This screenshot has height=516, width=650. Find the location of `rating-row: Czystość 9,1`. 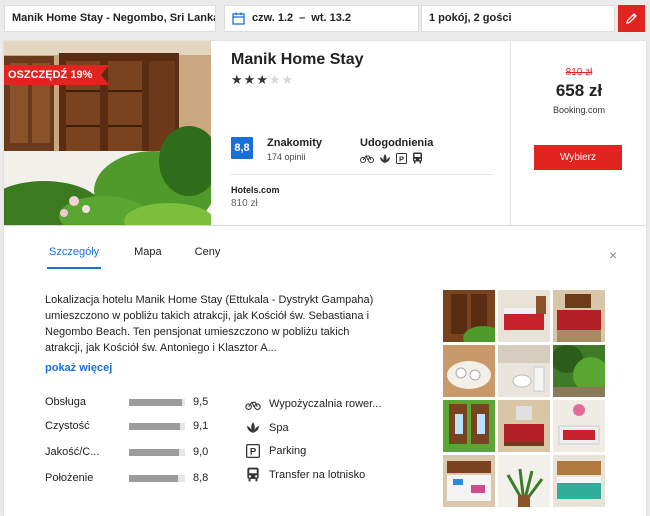

rating-row: Czystość 9,1 is located at coordinates (134, 426).